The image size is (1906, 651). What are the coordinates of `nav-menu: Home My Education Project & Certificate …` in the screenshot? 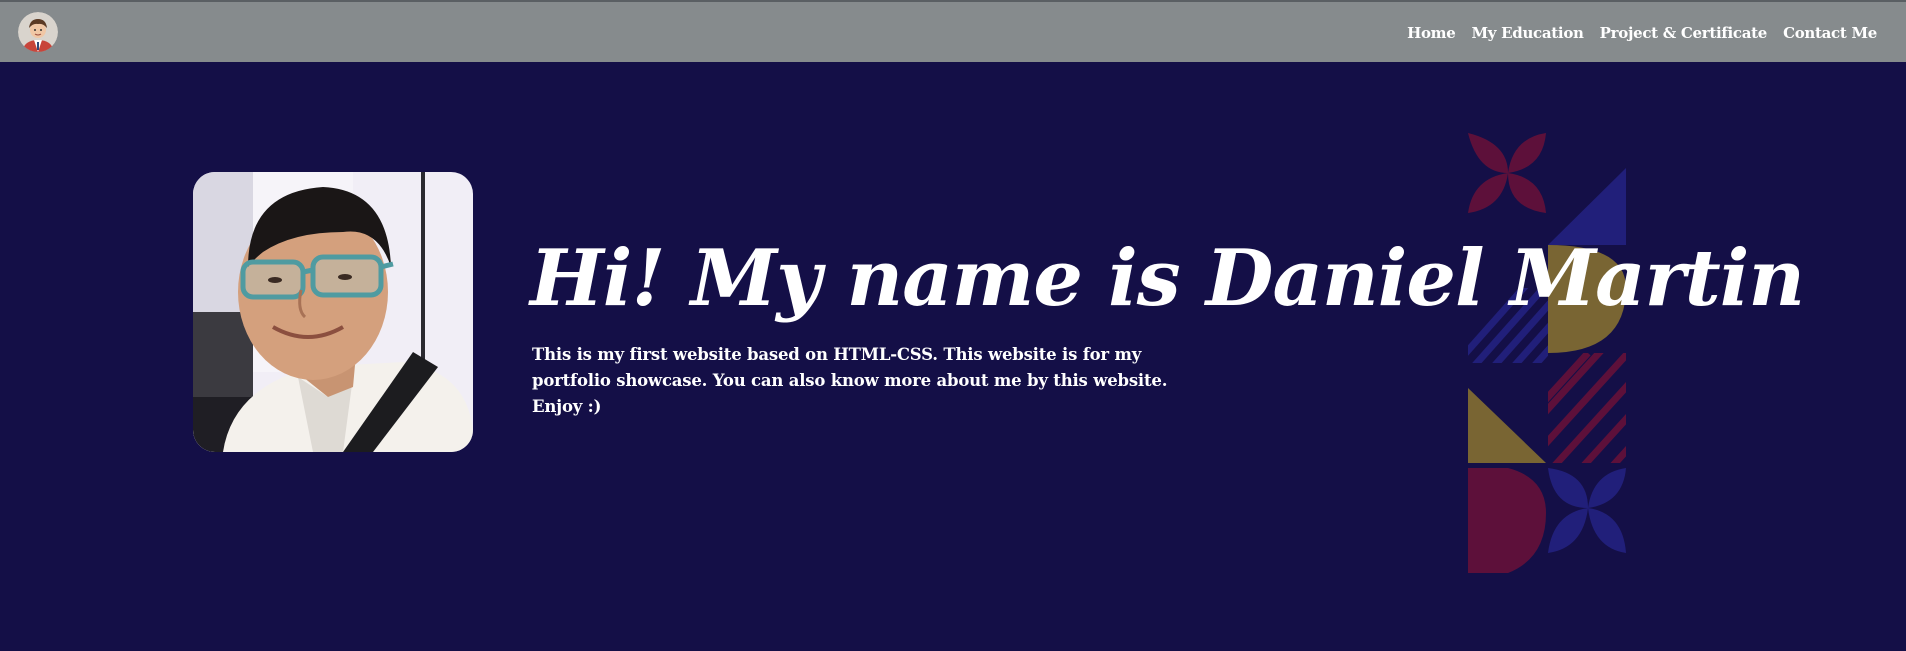 It's located at (1642, 33).